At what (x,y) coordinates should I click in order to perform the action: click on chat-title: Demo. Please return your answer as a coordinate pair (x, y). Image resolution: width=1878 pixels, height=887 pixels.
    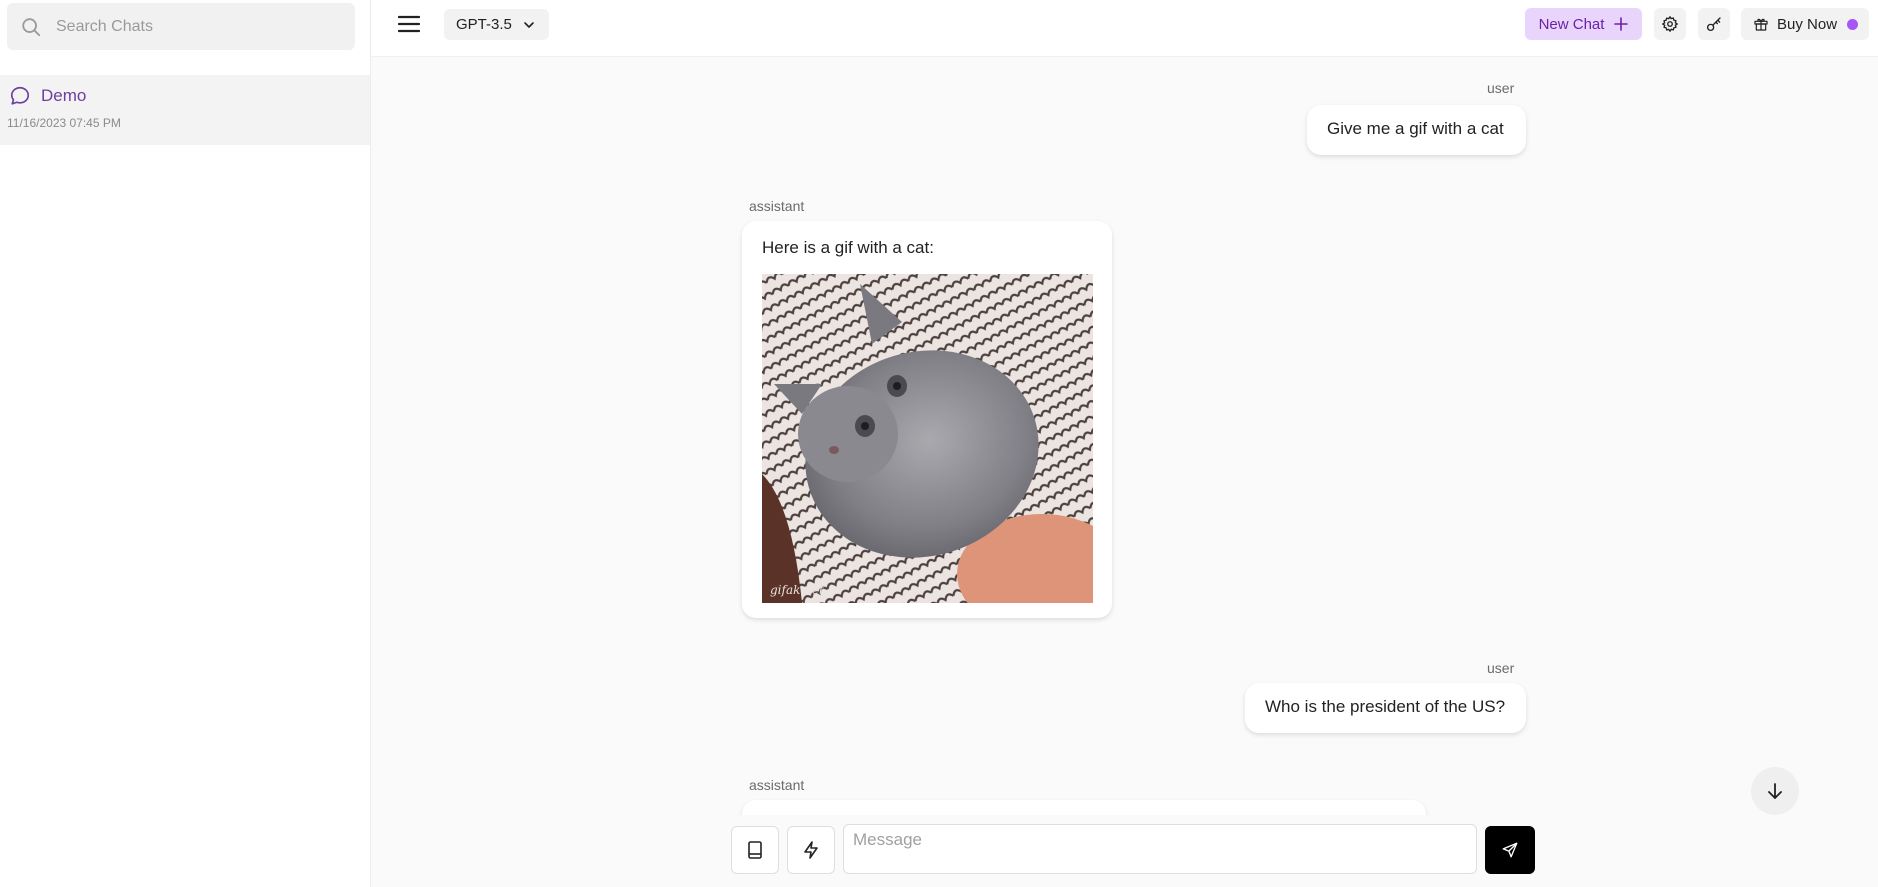
    Looking at the image, I should click on (64, 95).